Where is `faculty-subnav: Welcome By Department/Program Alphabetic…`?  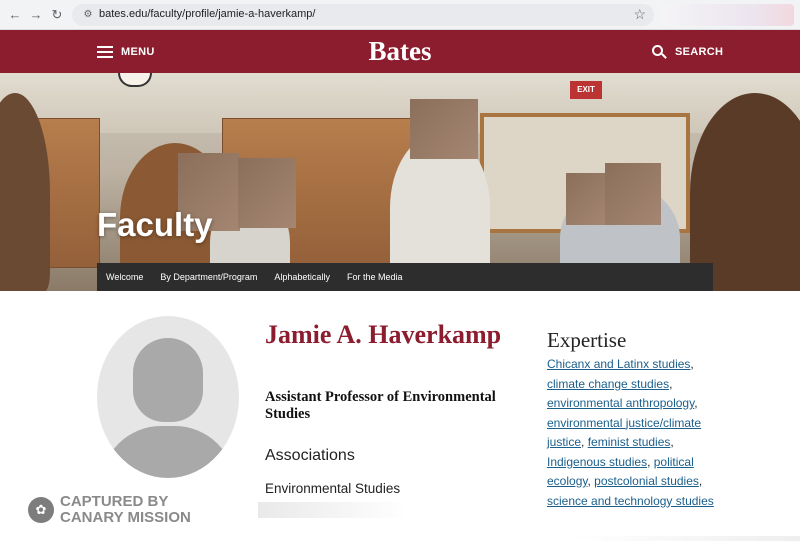 faculty-subnav: Welcome By Department/Program Alphabetic… is located at coordinates (405, 277).